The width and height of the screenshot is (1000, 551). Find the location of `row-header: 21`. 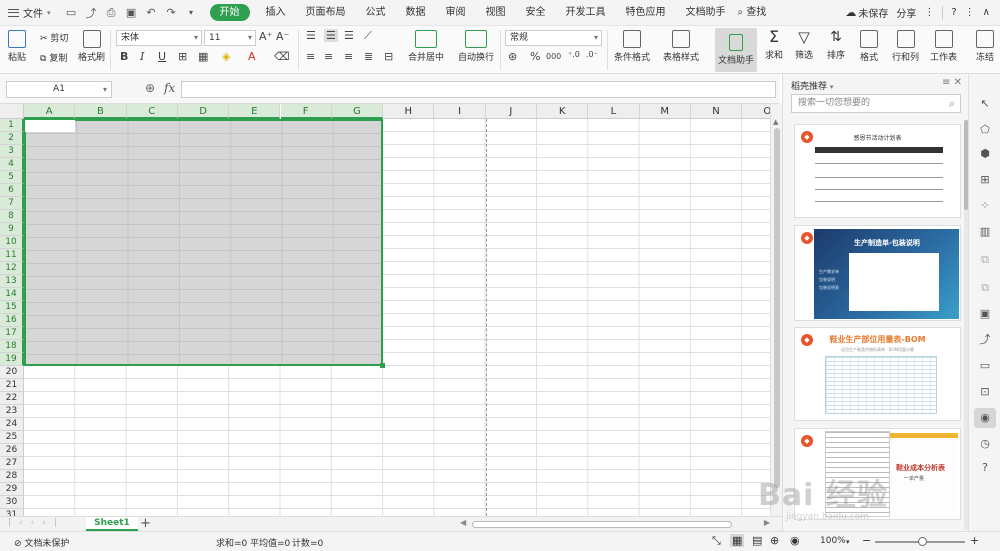

row-header: 21 is located at coordinates (12, 385).